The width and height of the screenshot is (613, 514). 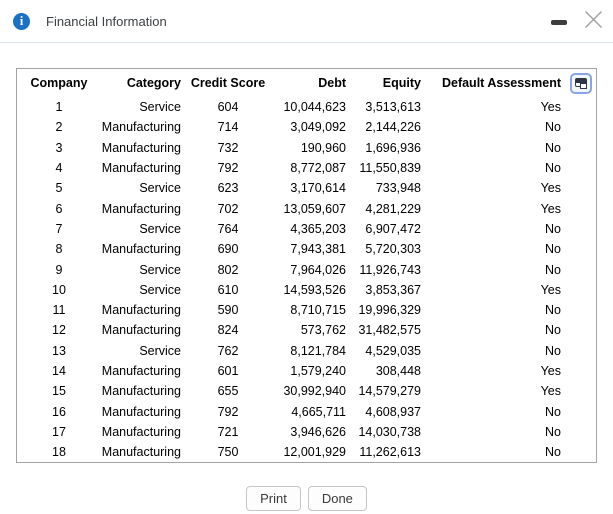 I want to click on dialog-titlebar: i Financial Information, so click(x=306, y=21).